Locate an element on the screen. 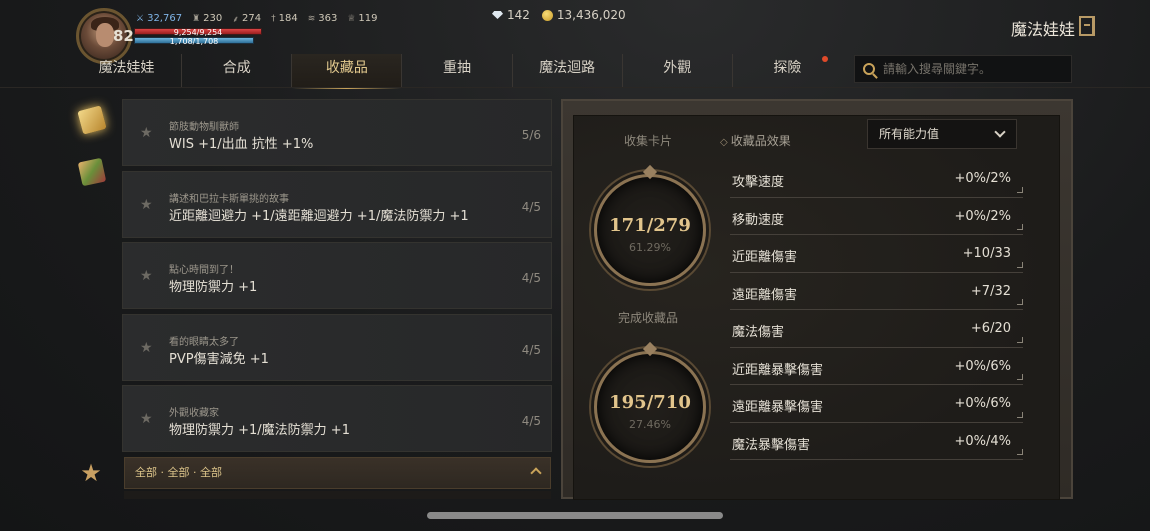 This screenshot has width=1150, height=531. favorites-star-icon: ★ is located at coordinates (91, 473).